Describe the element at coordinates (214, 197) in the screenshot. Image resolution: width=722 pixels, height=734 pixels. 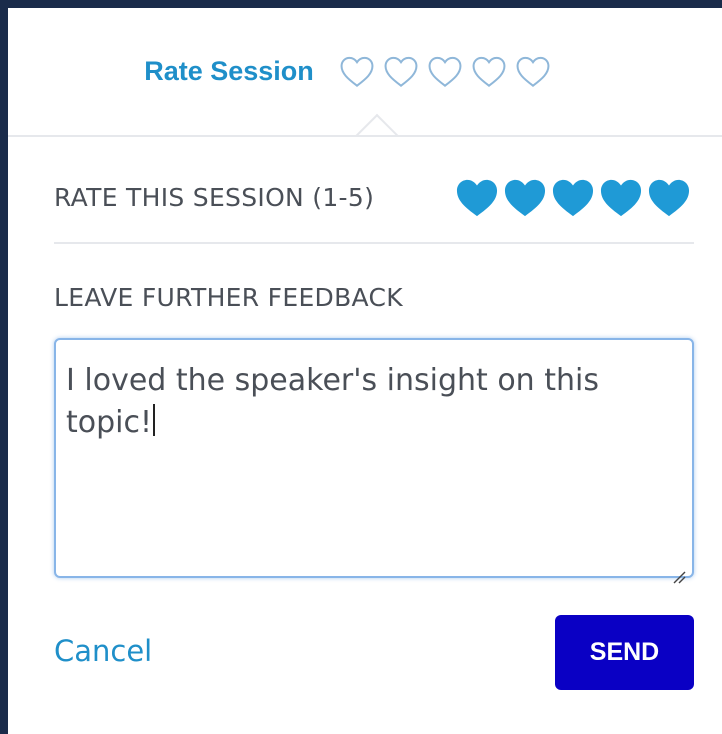
I see `rate-this-session-label: RATE THIS SESSION (1-5)` at that location.